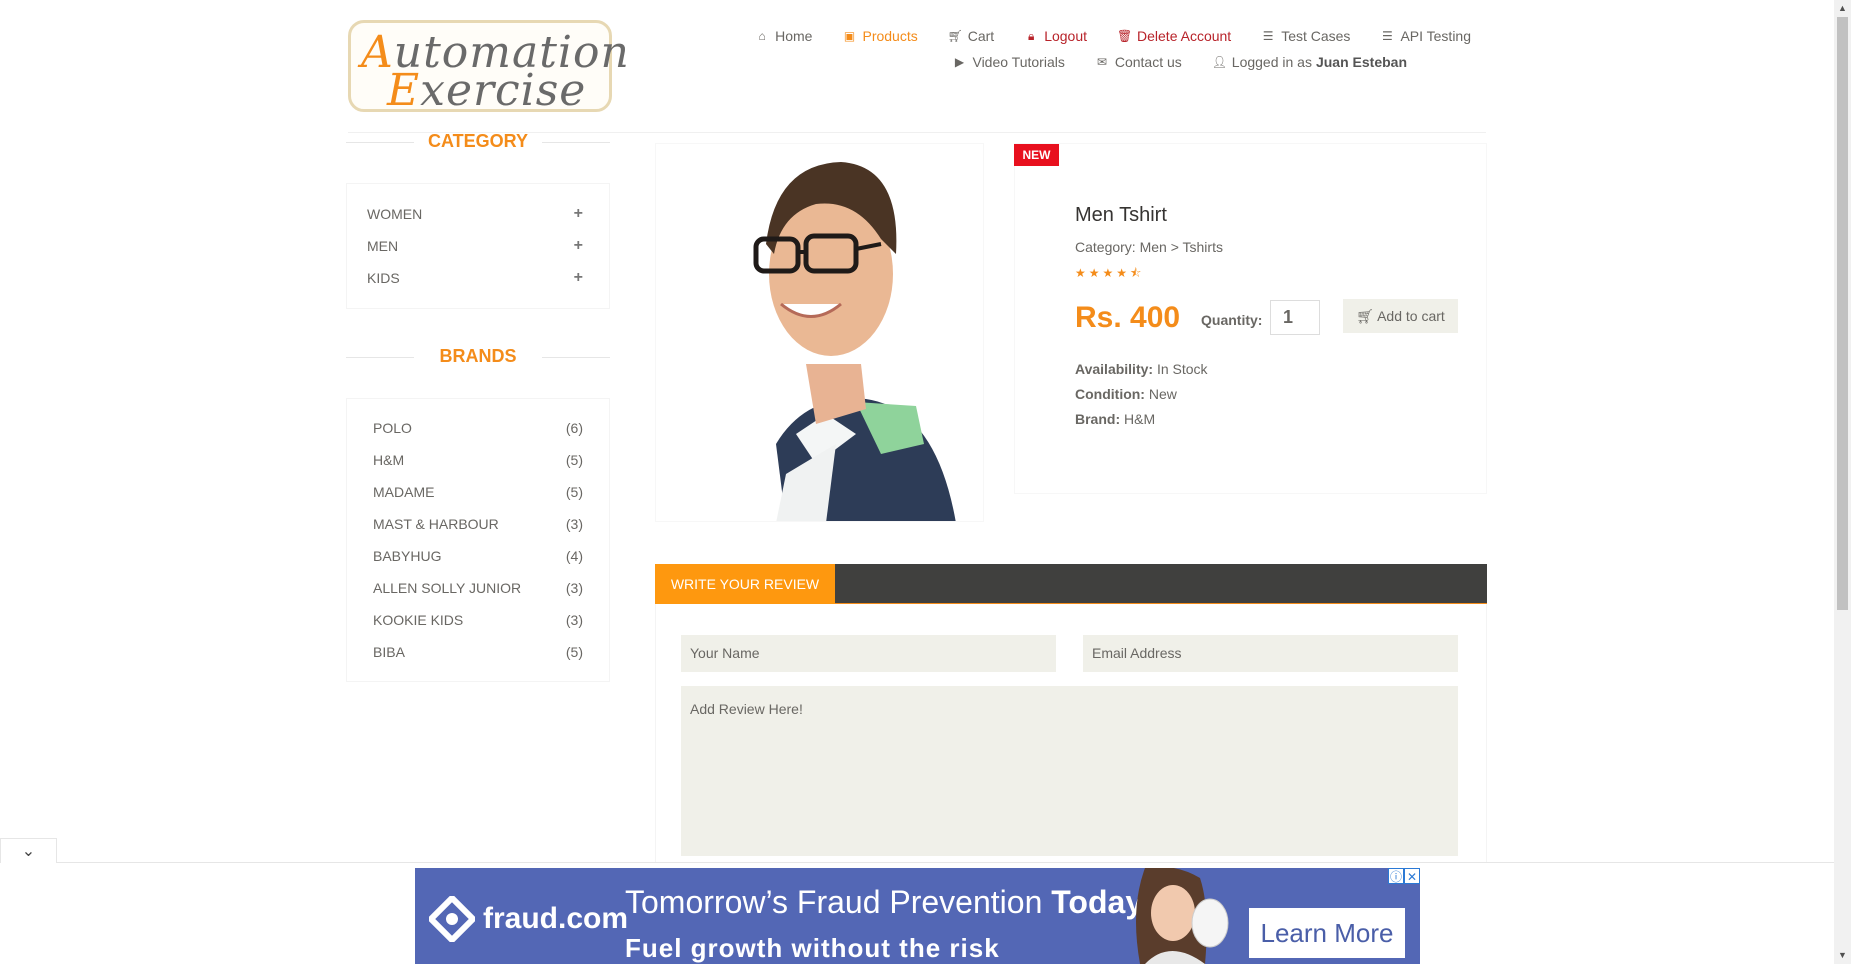 Image resolution: width=1851 pixels, height=964 pixels. I want to click on ad-headline: Tomorrow’s Fraud Prevention Today, so click(884, 902).